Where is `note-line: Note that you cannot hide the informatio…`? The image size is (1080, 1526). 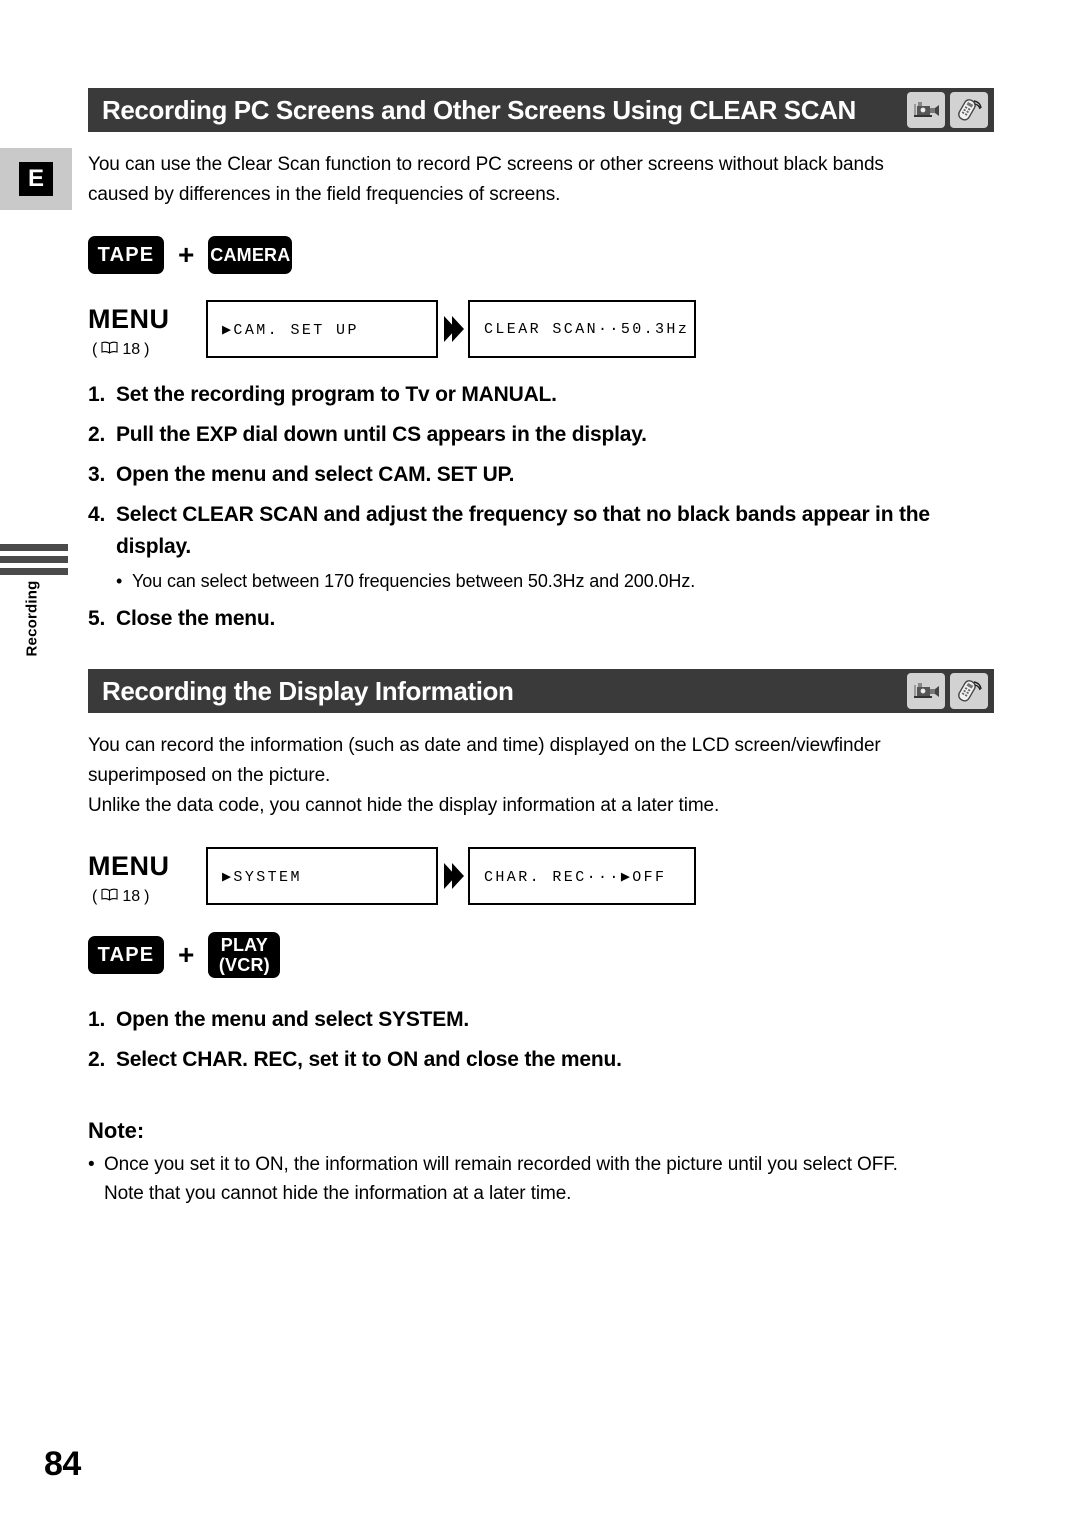 note-line: Note that you cannot hide the informatio… is located at coordinates (338, 1193).